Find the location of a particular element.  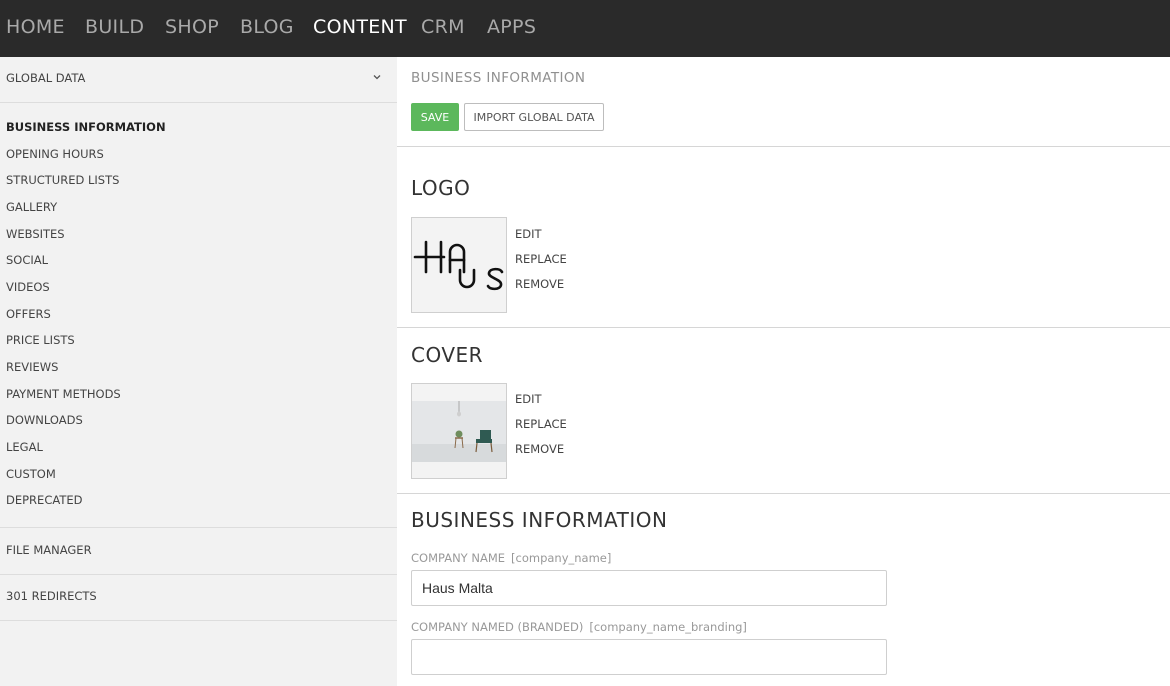

haus-logo-image is located at coordinates (458, 265).